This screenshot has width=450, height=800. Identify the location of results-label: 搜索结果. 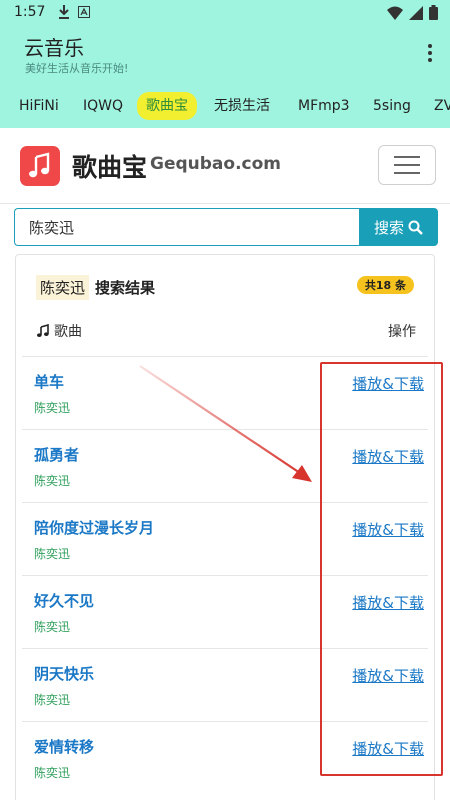
(125, 288).